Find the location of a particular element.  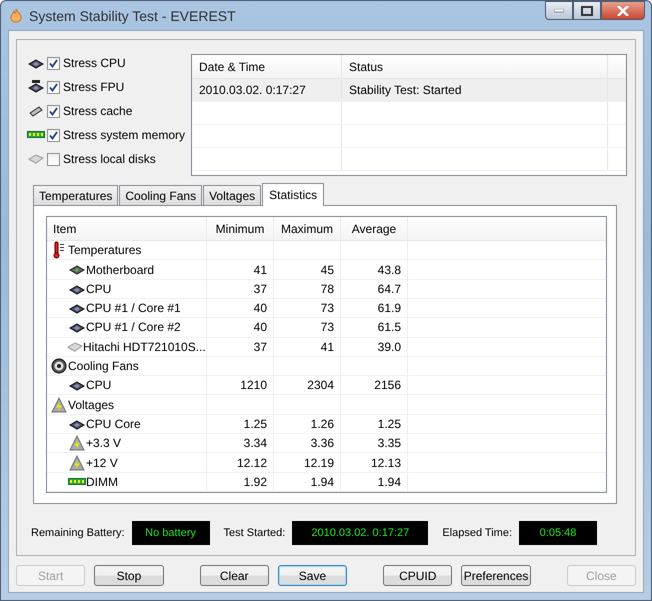

minimize-icon is located at coordinates (559, 10).